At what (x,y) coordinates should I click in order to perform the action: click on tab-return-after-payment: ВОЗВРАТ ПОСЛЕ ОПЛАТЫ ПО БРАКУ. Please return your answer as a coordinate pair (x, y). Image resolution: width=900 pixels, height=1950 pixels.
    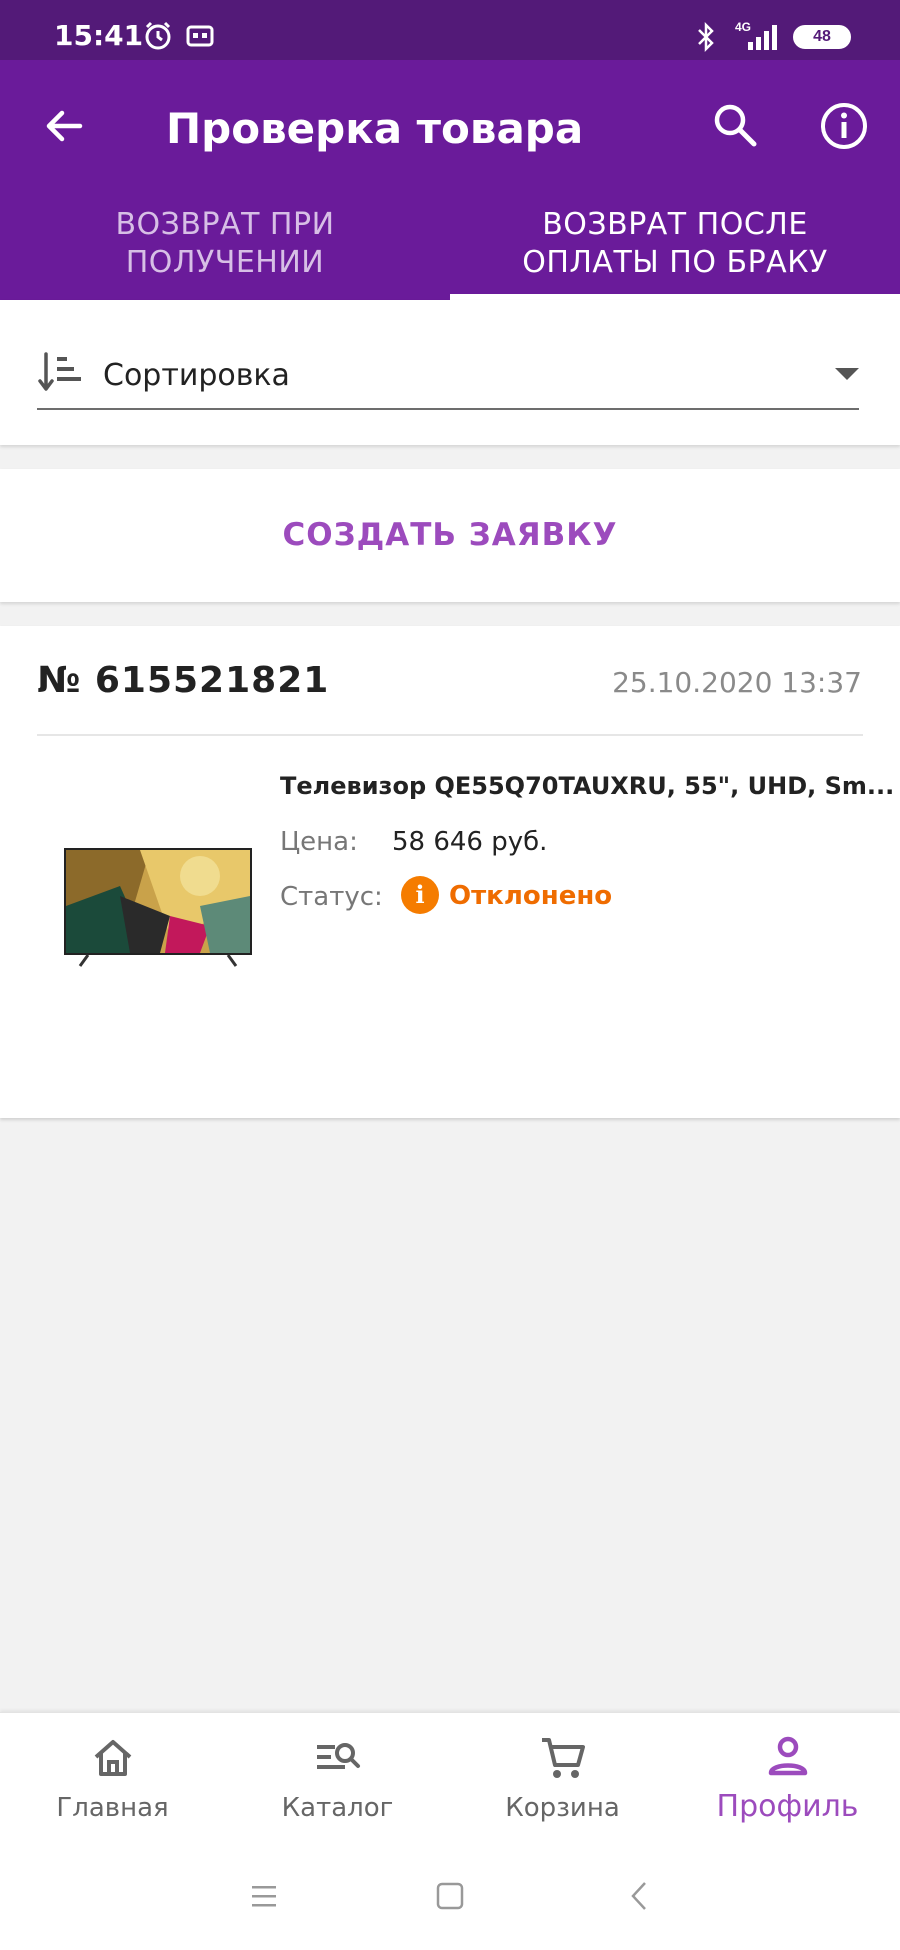
    Looking at the image, I should click on (675, 253).